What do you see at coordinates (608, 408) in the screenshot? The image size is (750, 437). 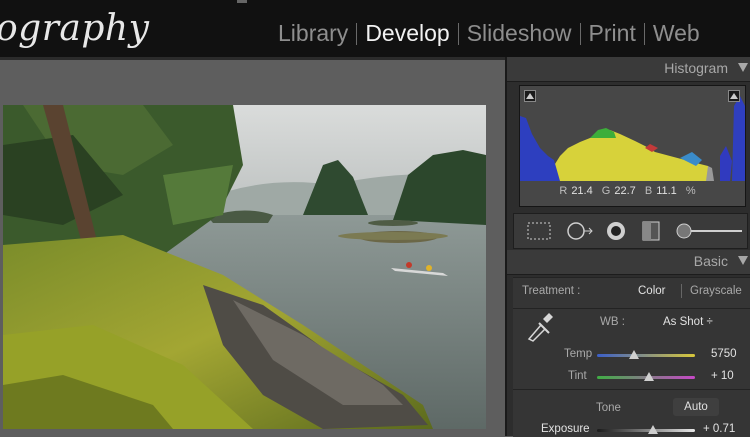 I see `tone-label: Tone` at bounding box center [608, 408].